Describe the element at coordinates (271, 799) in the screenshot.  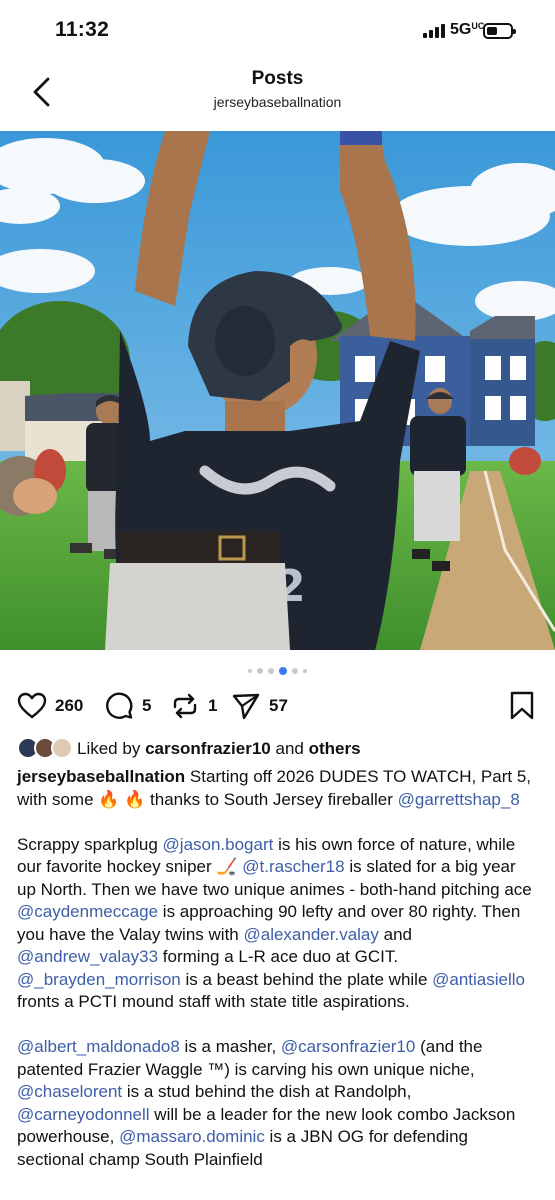
I see `caption-text: thanks to South Jersey fireballer` at that location.